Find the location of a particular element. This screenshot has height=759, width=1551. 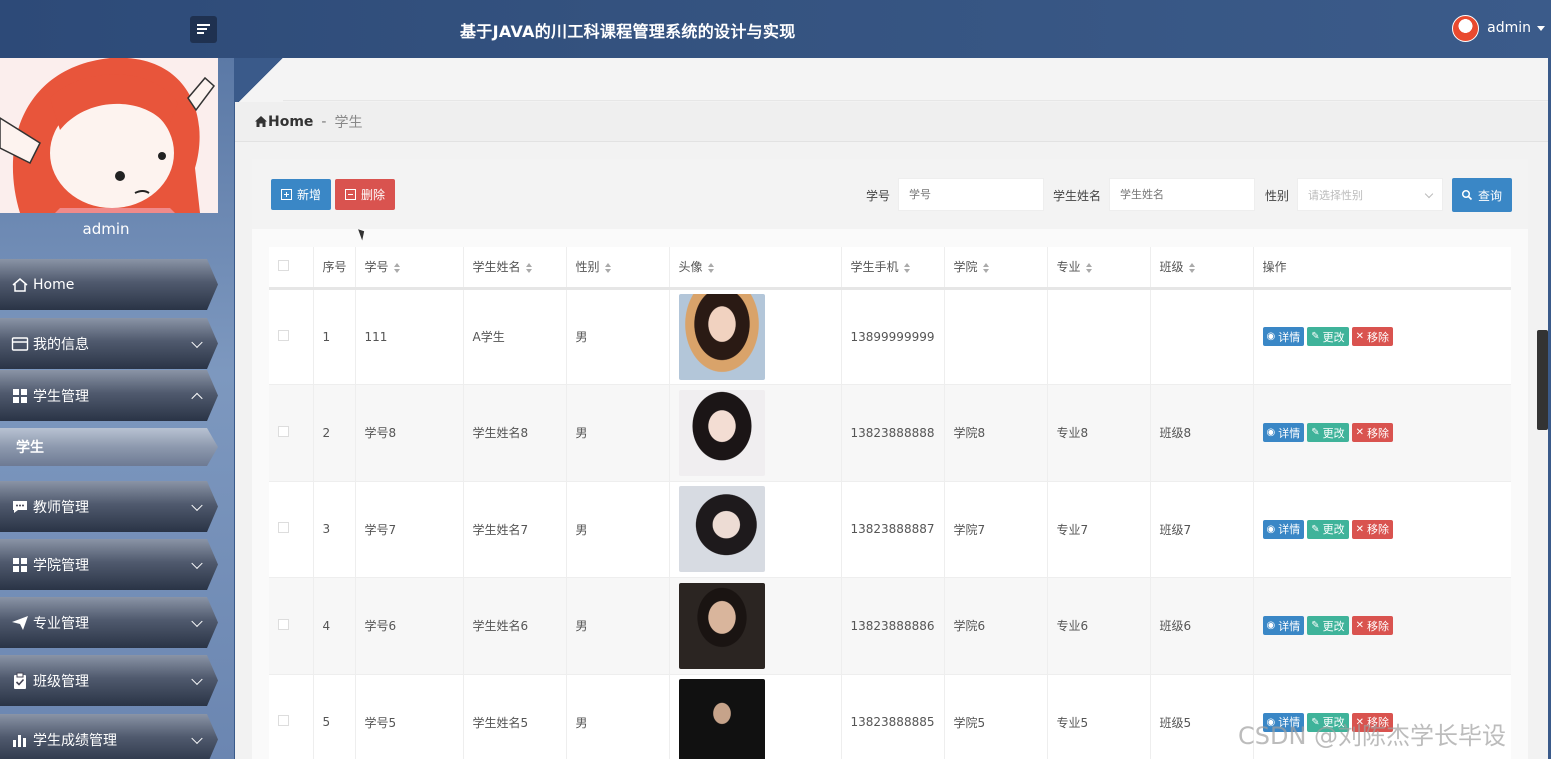

student-no-cell: 学号7 is located at coordinates (409, 529).